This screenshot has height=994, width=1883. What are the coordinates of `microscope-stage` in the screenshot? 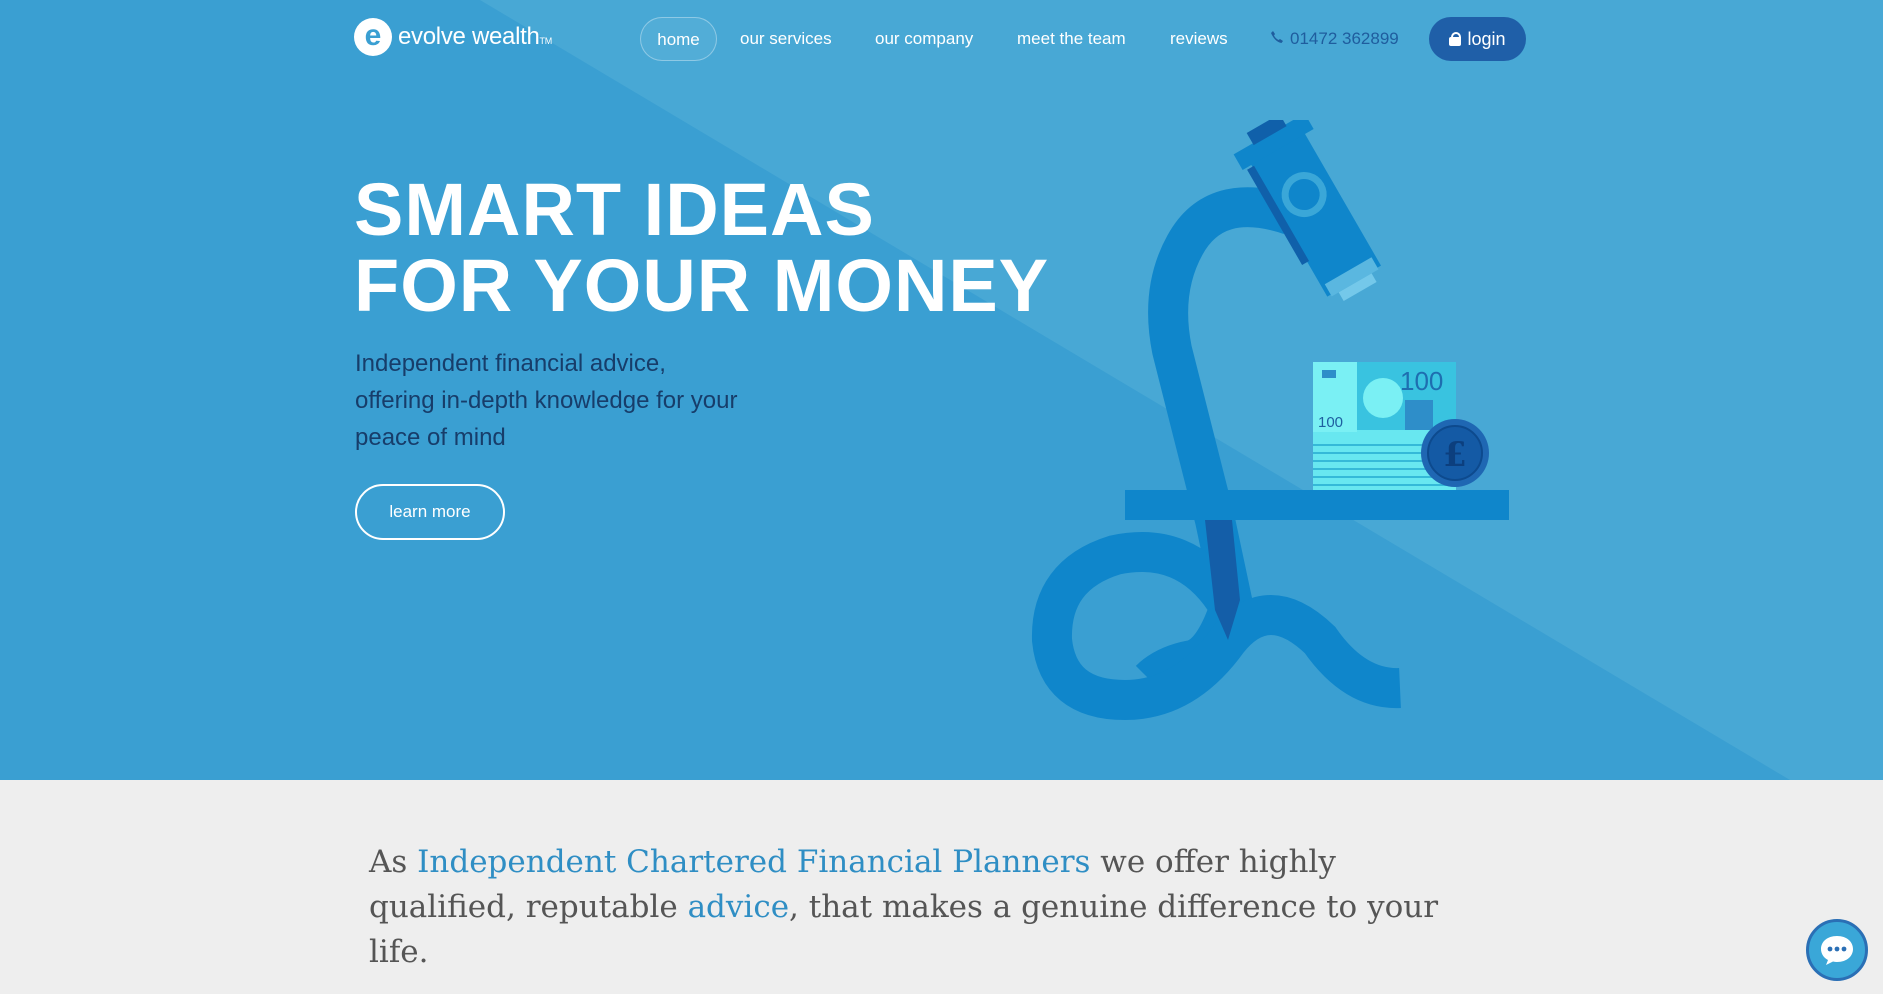 It's located at (1317, 505).